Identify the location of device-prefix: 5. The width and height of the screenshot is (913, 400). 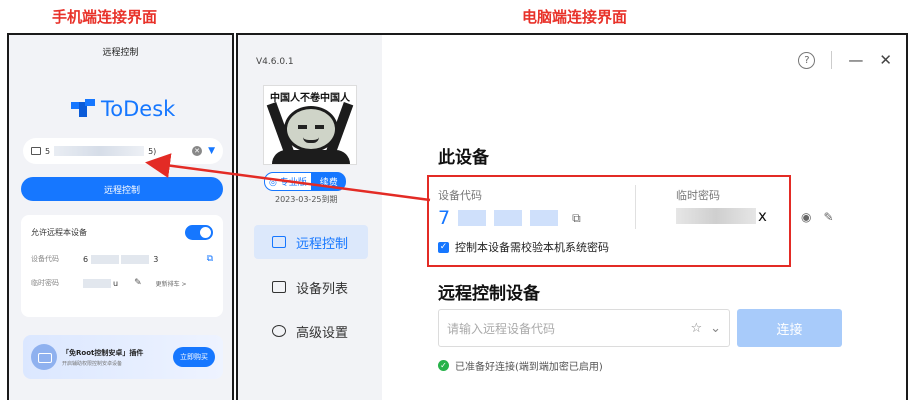
(48, 151).